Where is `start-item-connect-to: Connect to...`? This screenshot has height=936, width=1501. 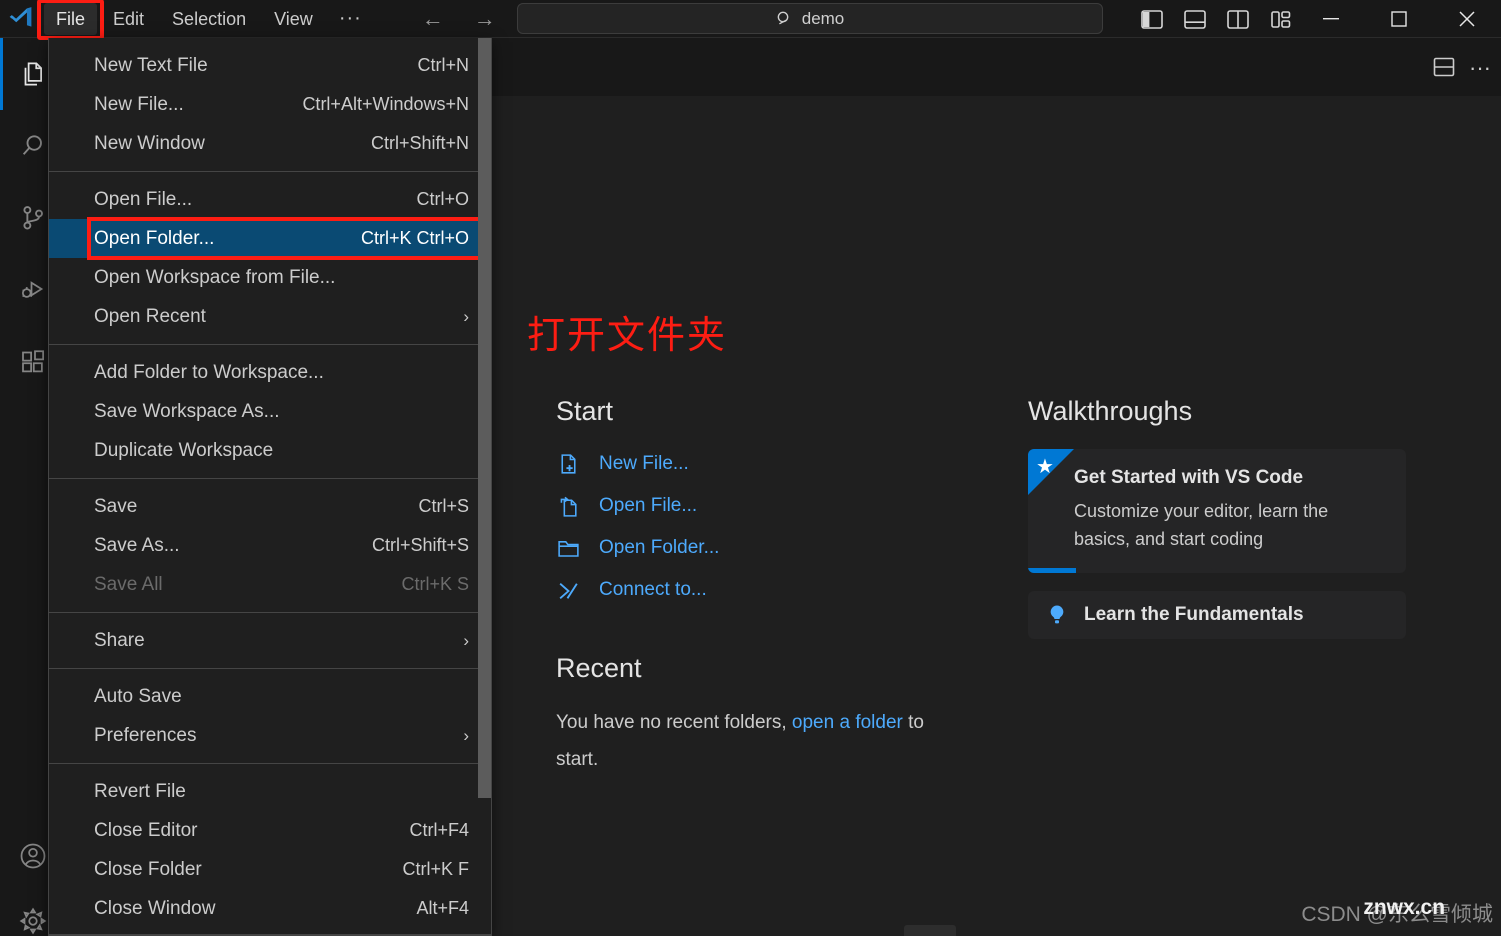 start-item-connect-to: Connect to... is located at coordinates (766, 590).